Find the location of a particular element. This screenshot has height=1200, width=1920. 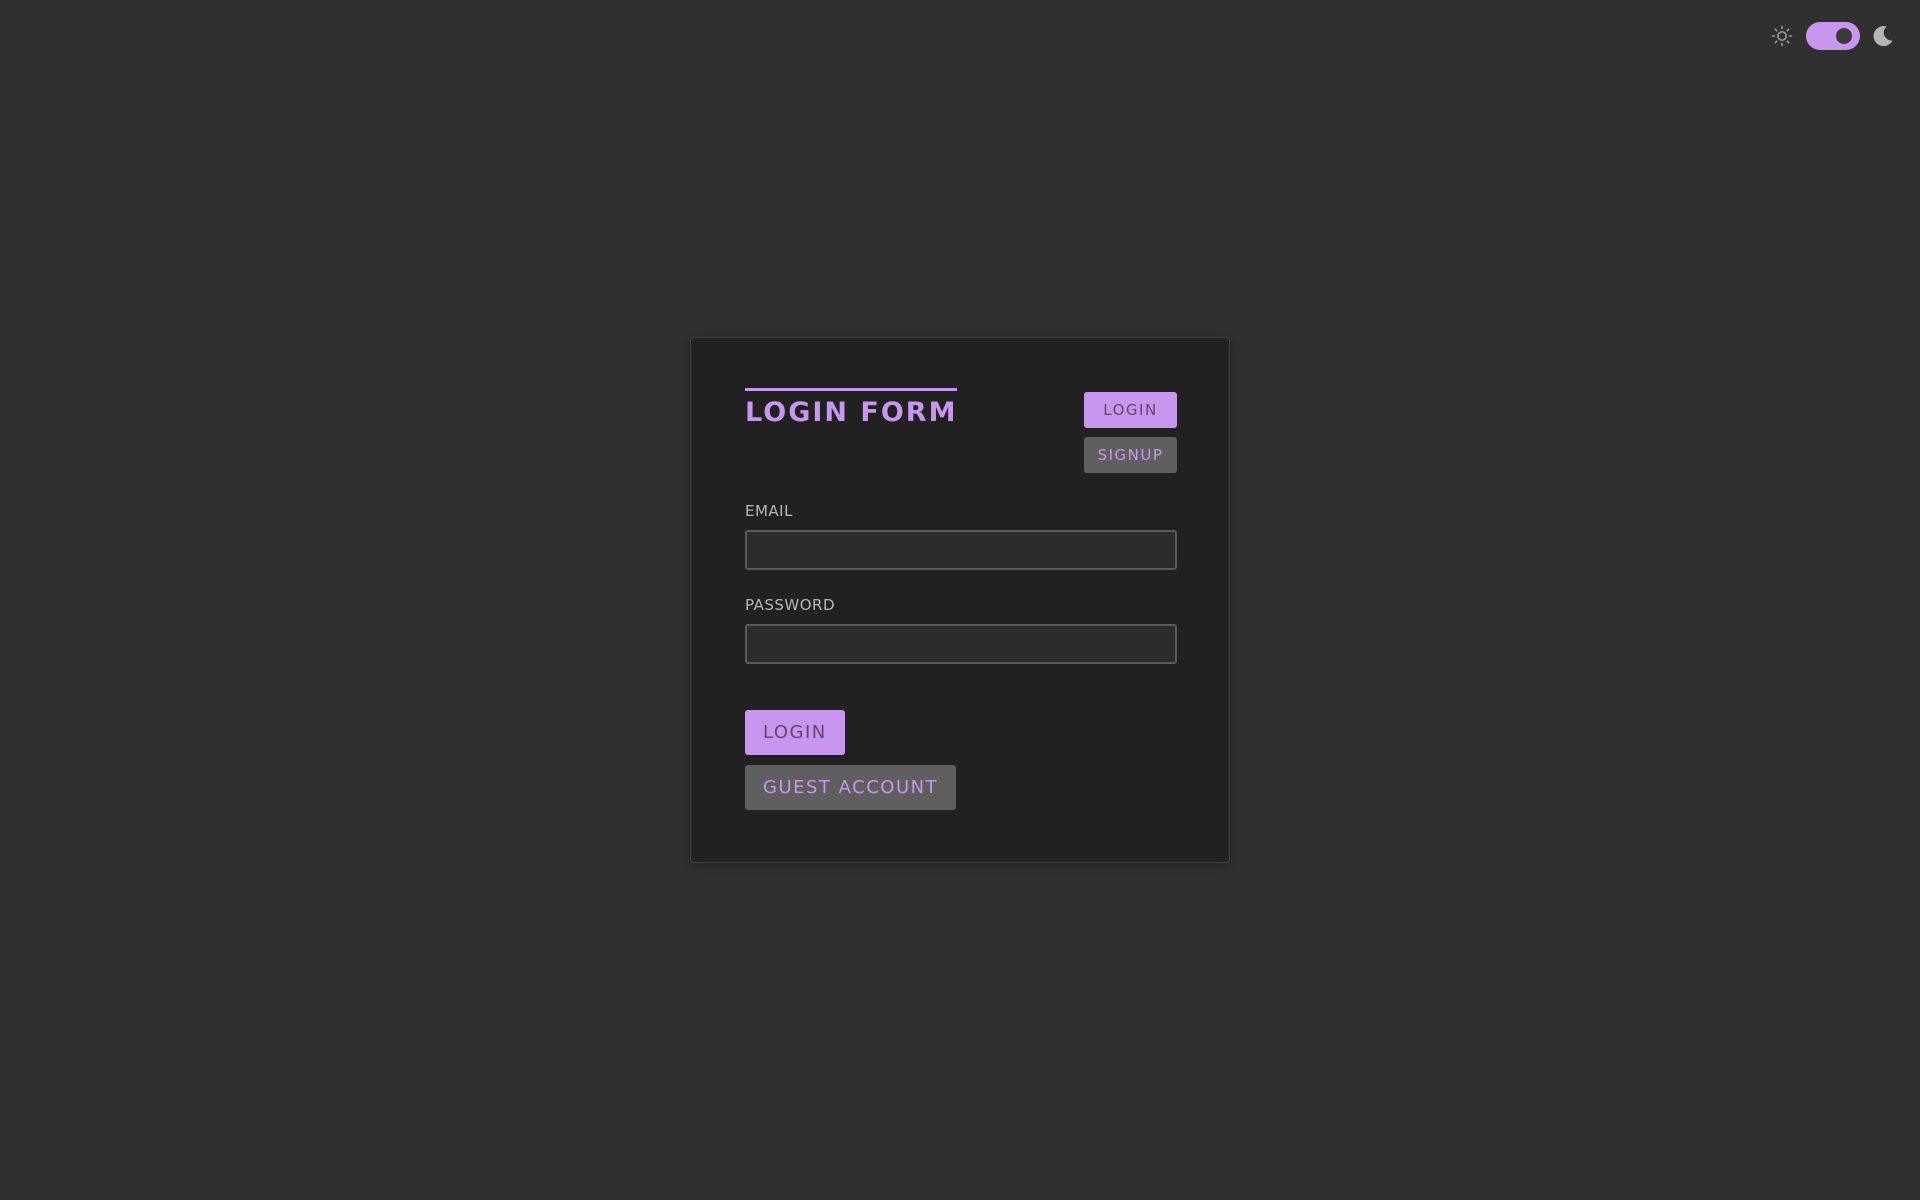

mode-switch: LOGIN SIGNUP is located at coordinates (1130, 437).